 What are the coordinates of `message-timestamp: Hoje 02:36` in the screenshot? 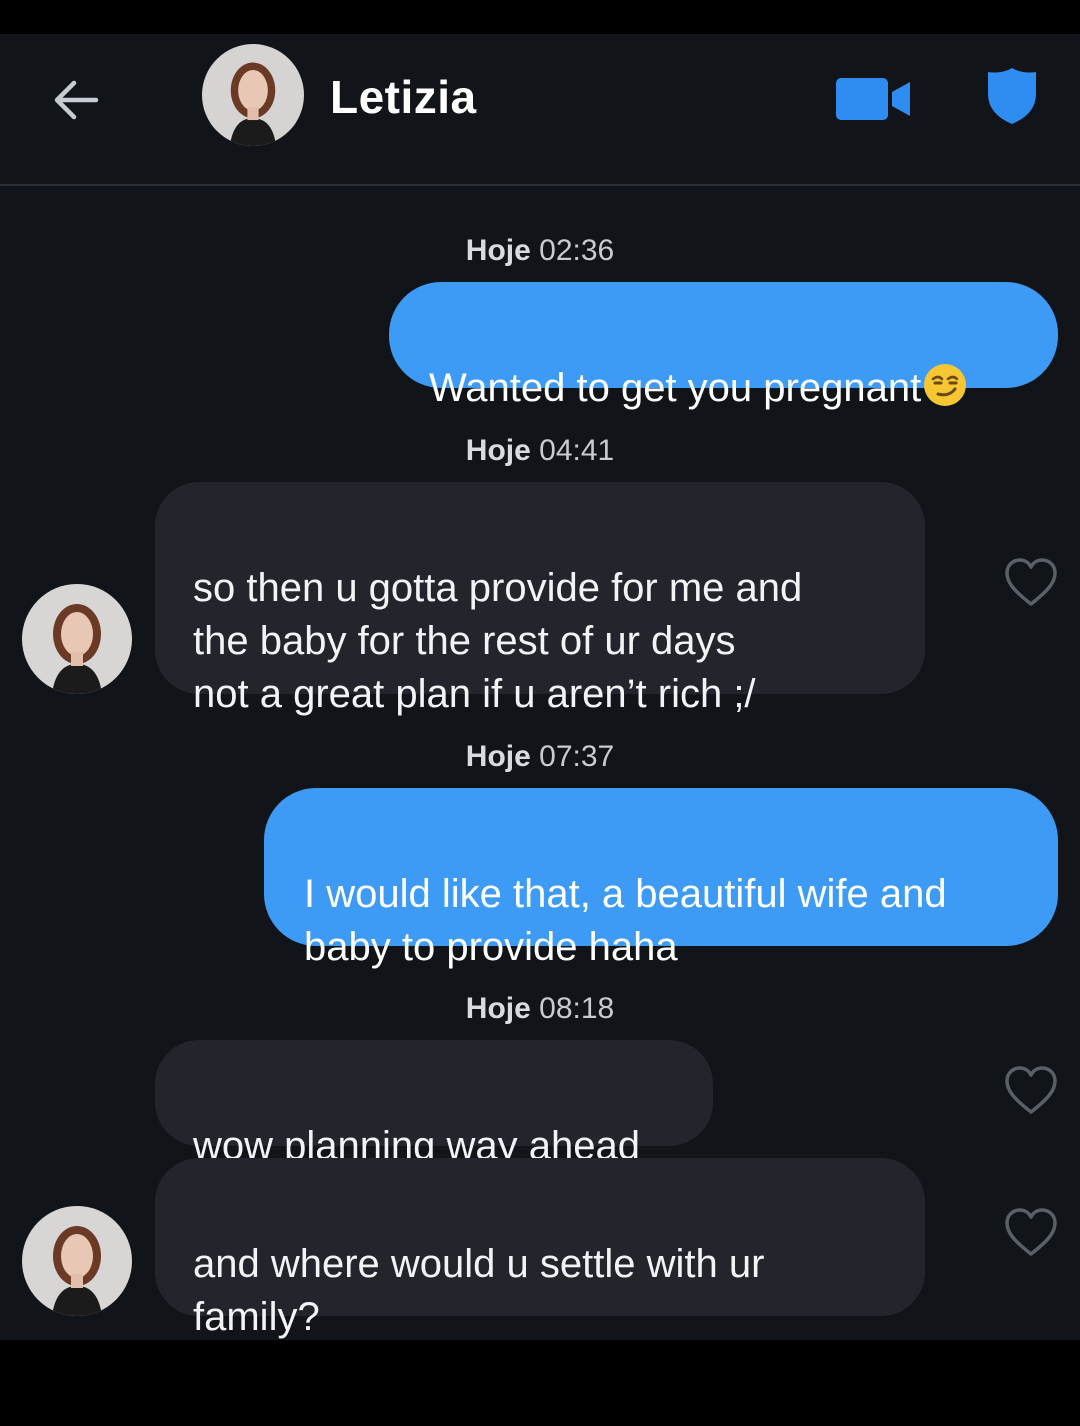 It's located at (540, 251).